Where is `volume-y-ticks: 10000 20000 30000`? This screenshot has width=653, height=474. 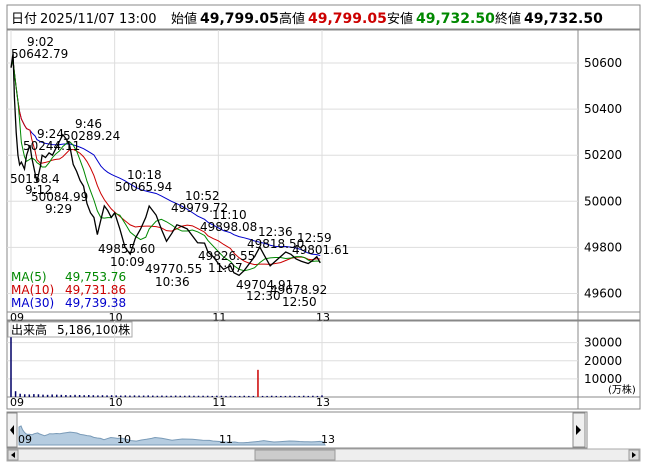
volume-y-ticks: 10000 20000 30000 is located at coordinates (603, 361).